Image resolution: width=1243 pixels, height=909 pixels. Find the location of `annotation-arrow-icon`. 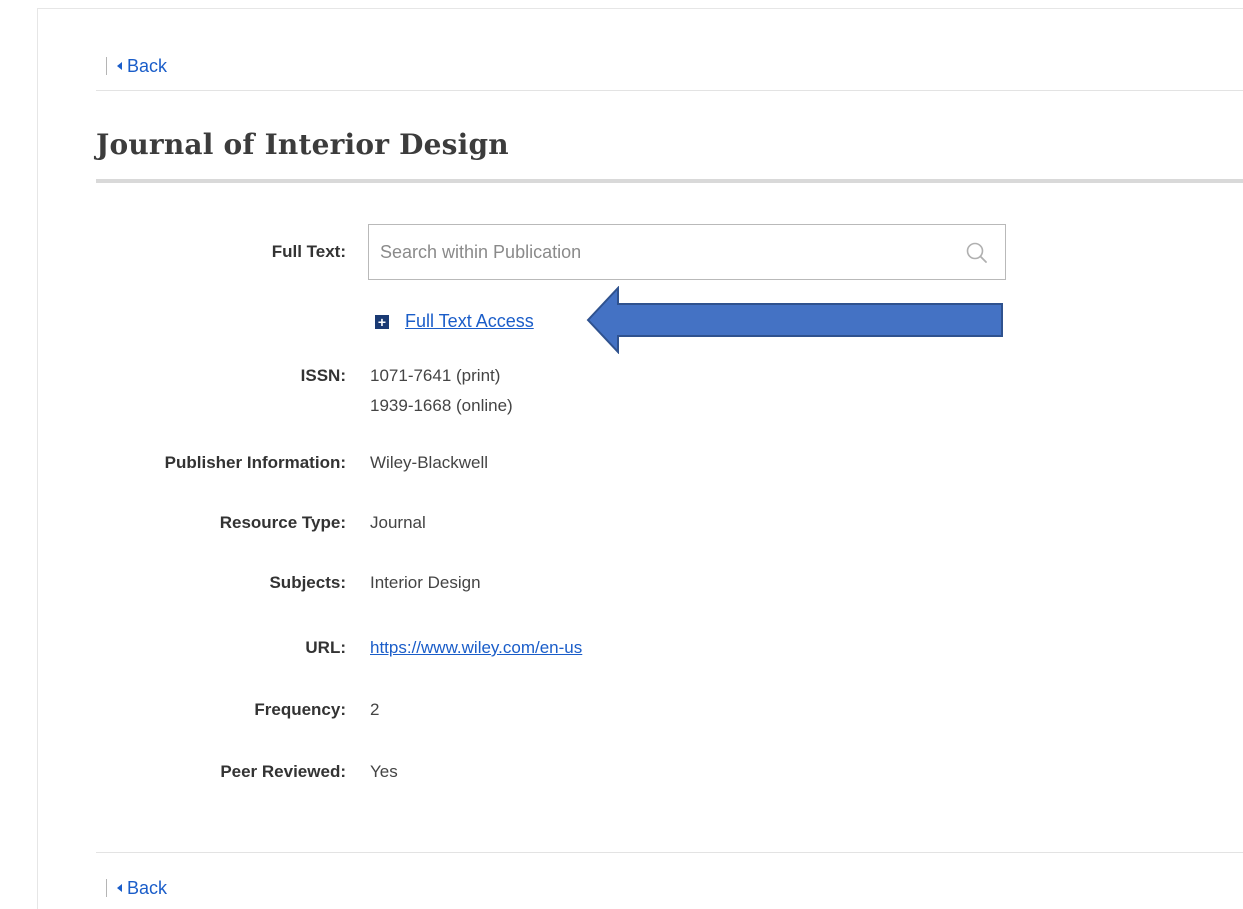

annotation-arrow-icon is located at coordinates (794, 320).